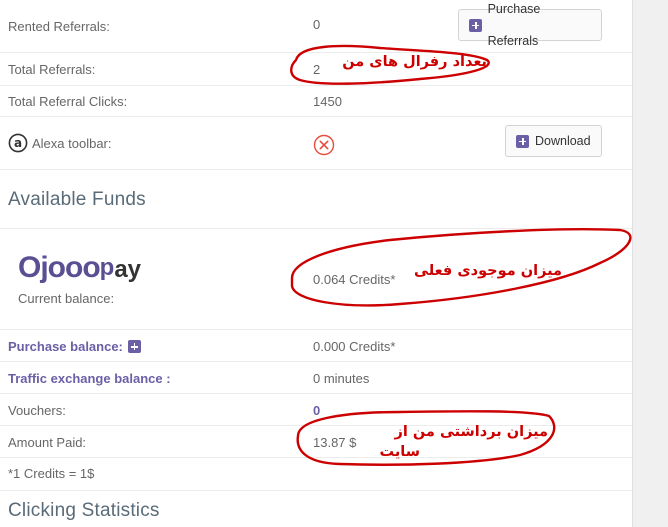 The height and width of the screenshot is (527, 668). Describe the element at coordinates (471, 432) in the screenshot. I see `annotation-amount-paid-text-line1: میزان برداشتی من از` at that location.